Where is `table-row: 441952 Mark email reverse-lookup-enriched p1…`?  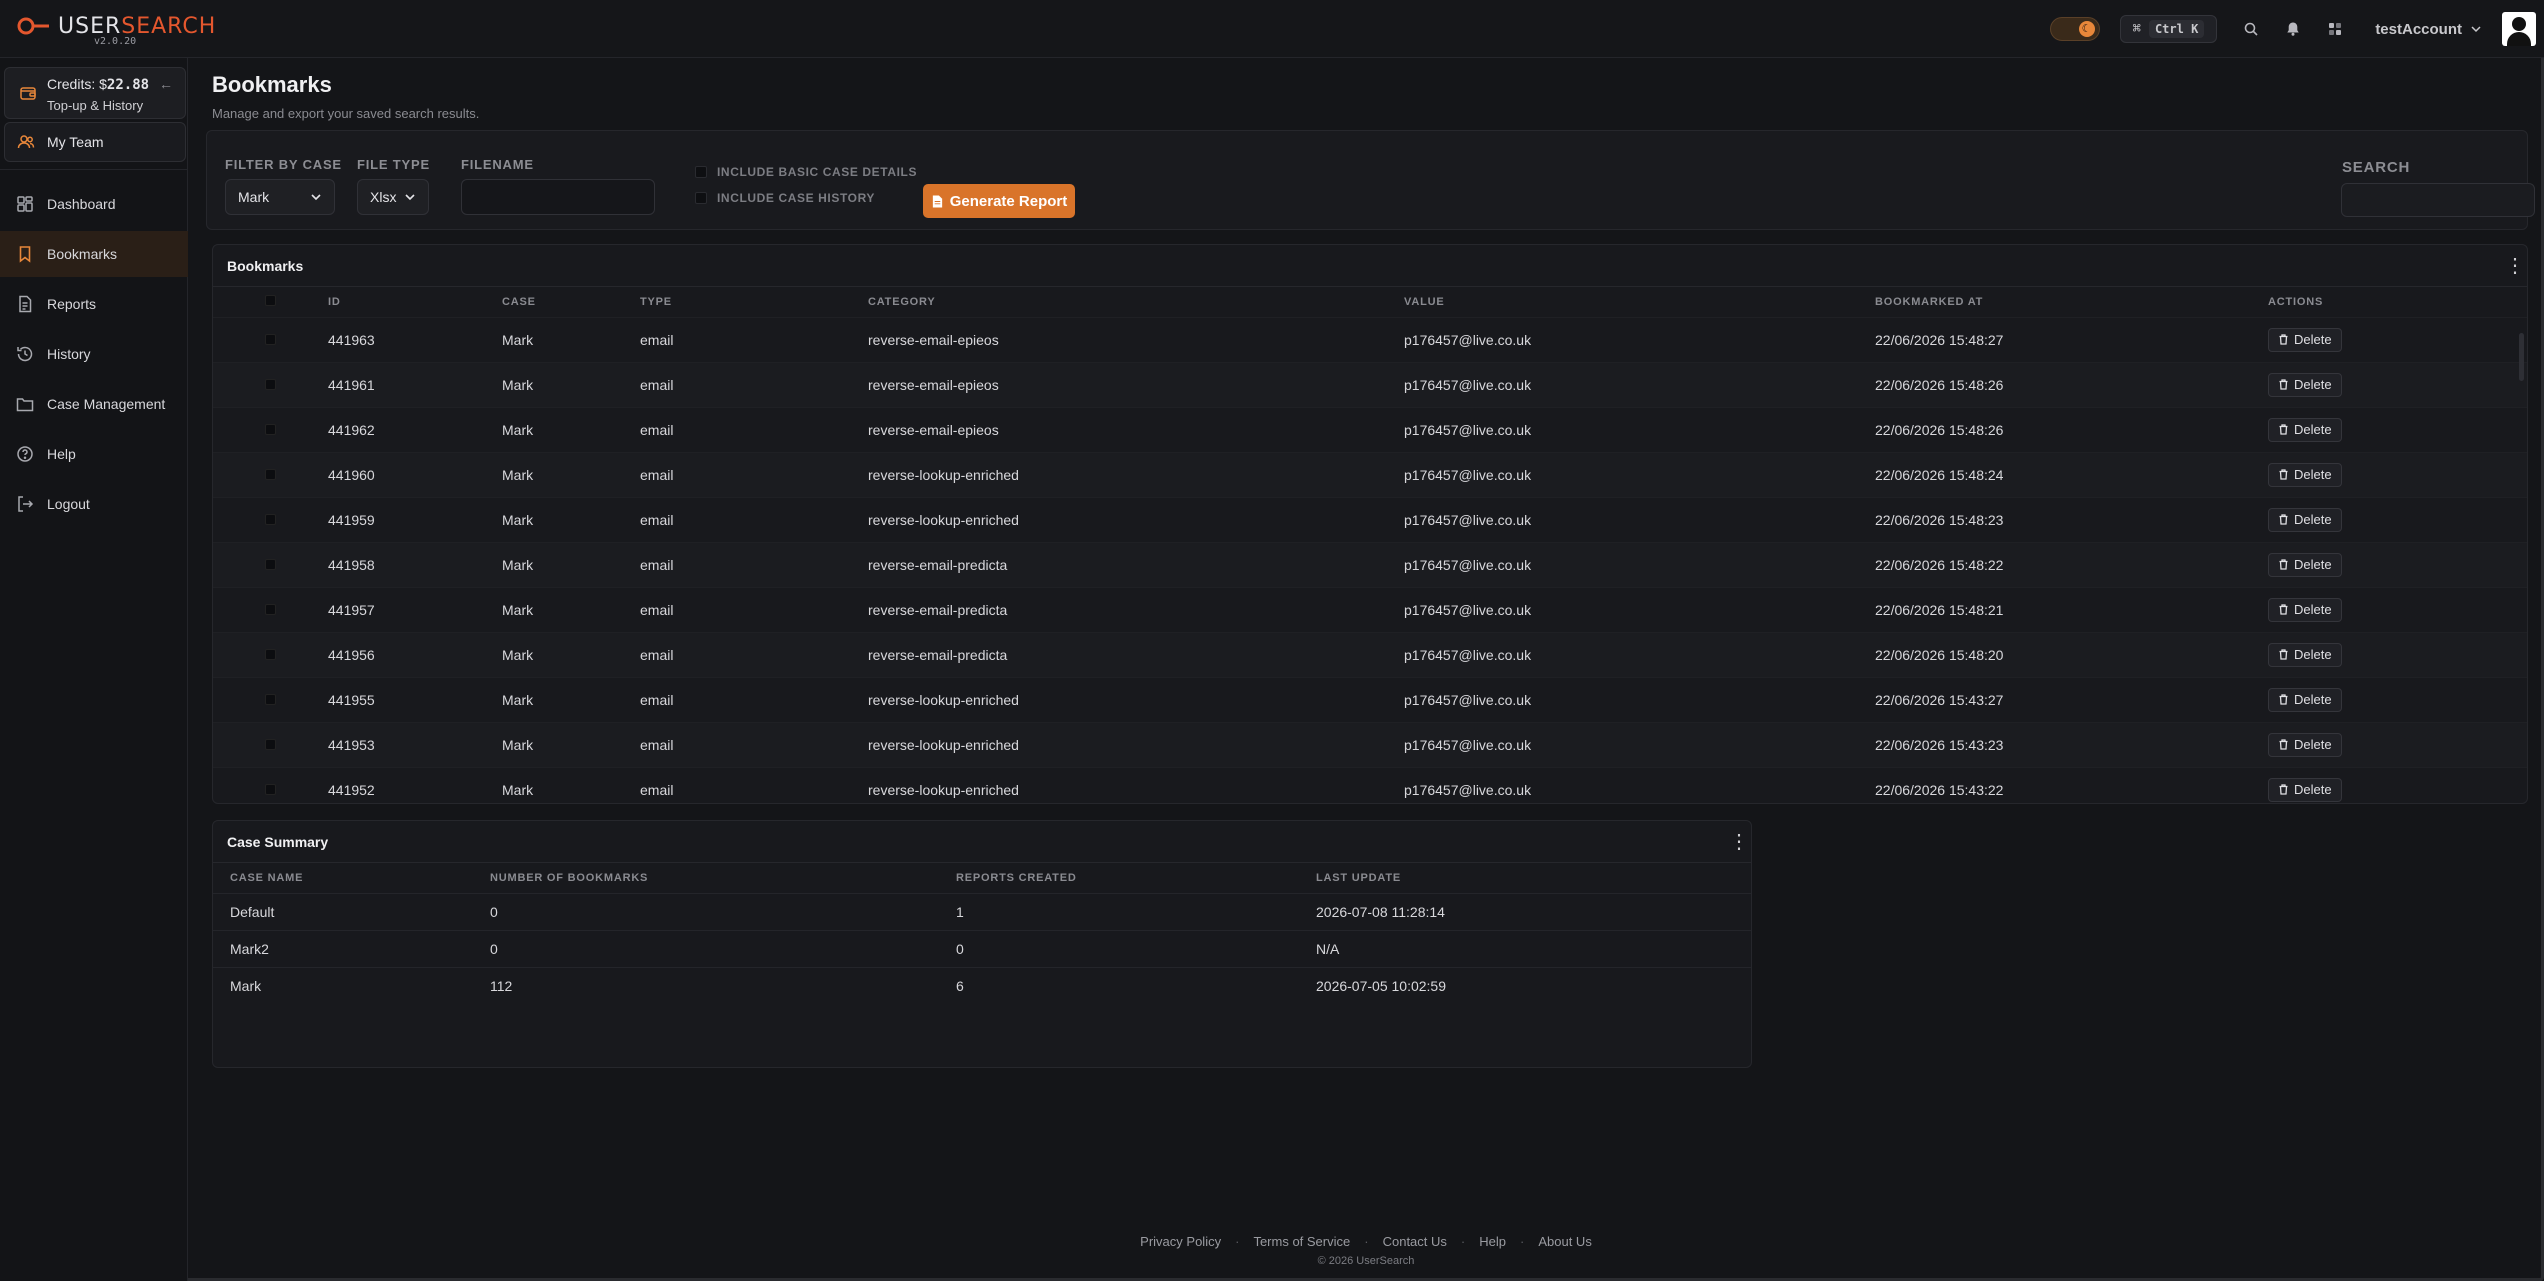
table-row: 441952 Mark email reverse-lookup-enriched p1… is located at coordinates (1370, 784).